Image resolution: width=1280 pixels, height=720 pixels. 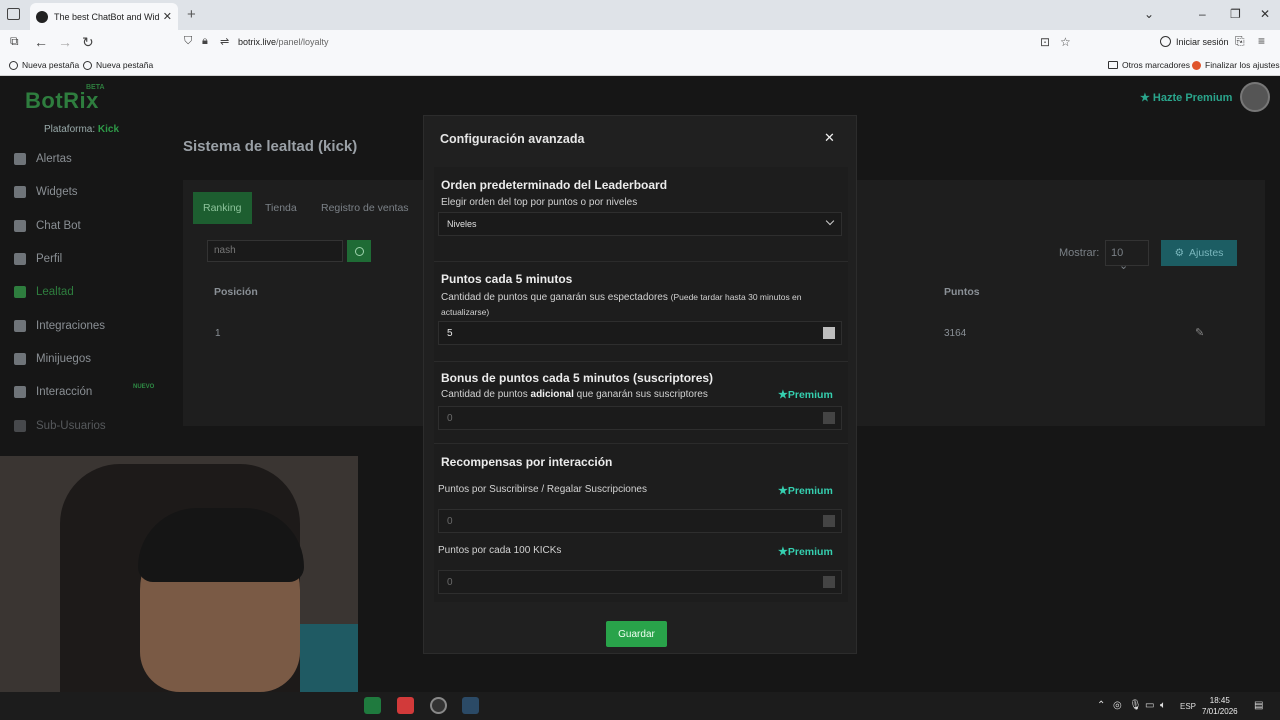 What do you see at coordinates (1199, 253) in the screenshot?
I see `settings-button: ⚙ Ajustes` at bounding box center [1199, 253].